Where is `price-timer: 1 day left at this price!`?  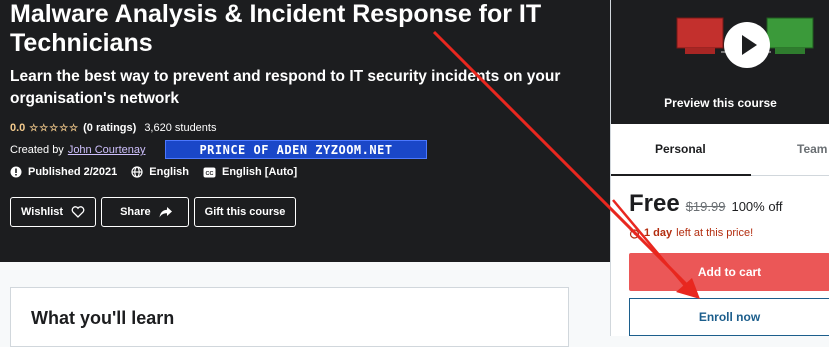 price-timer: 1 day left at this price! is located at coordinates (691, 233).